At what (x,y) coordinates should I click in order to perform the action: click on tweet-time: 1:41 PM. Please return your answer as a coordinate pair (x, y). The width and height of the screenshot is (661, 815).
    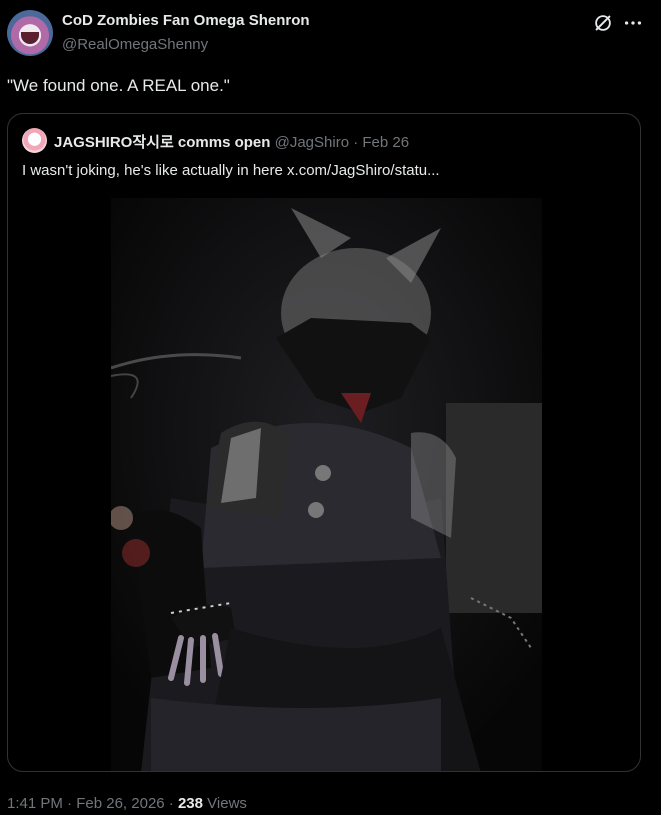
    Looking at the image, I should click on (35, 803).